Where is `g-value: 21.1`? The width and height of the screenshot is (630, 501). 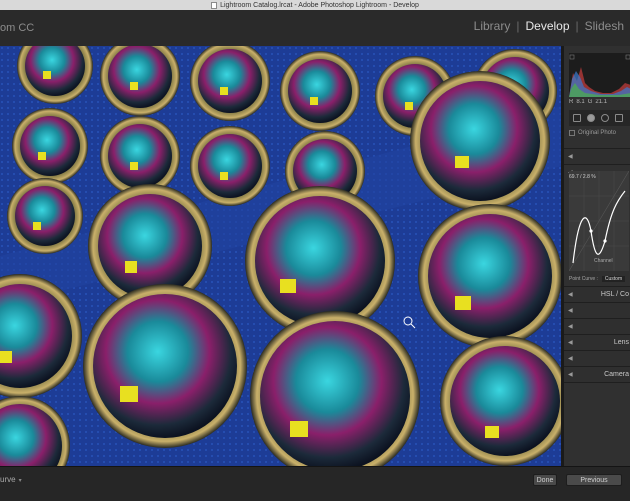 g-value: 21.1 is located at coordinates (601, 102).